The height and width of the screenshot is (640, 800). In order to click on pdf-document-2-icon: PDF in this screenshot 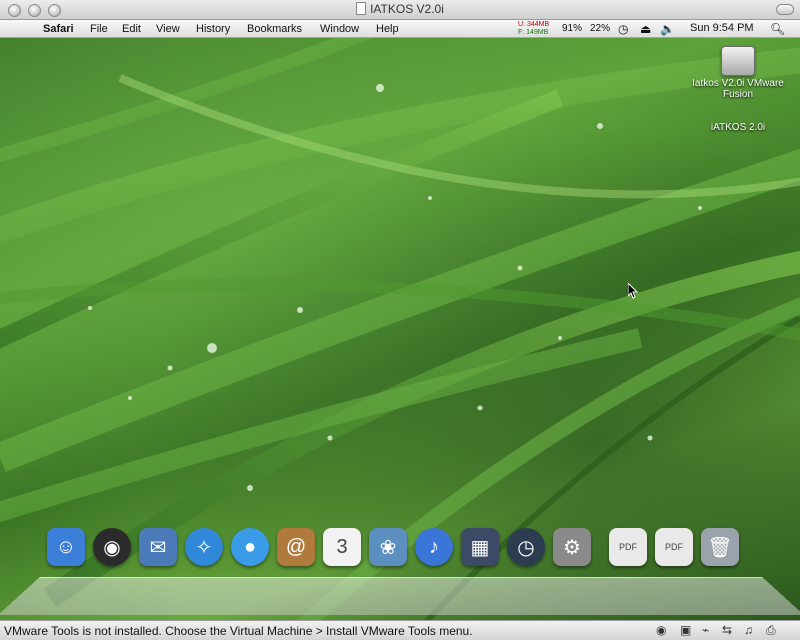, I will do `click(674, 547)`.